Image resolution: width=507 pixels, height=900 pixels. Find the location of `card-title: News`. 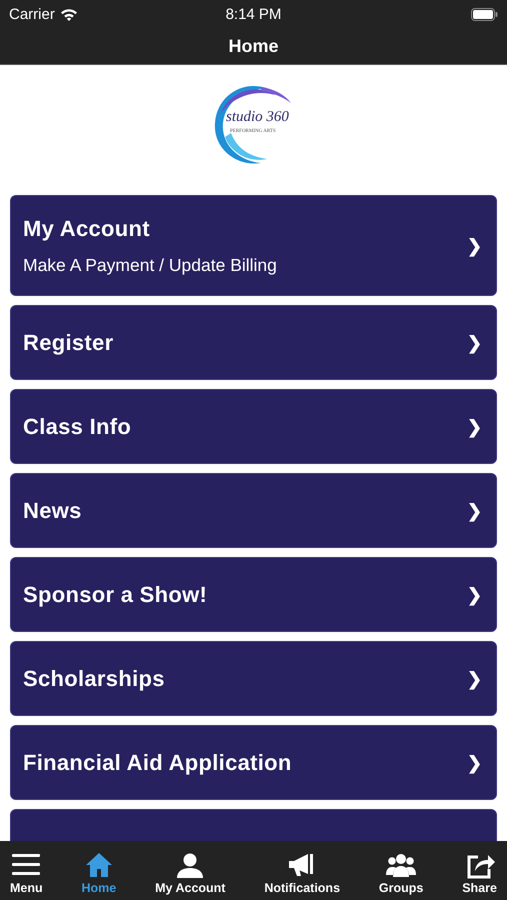

card-title: News is located at coordinates (52, 511).